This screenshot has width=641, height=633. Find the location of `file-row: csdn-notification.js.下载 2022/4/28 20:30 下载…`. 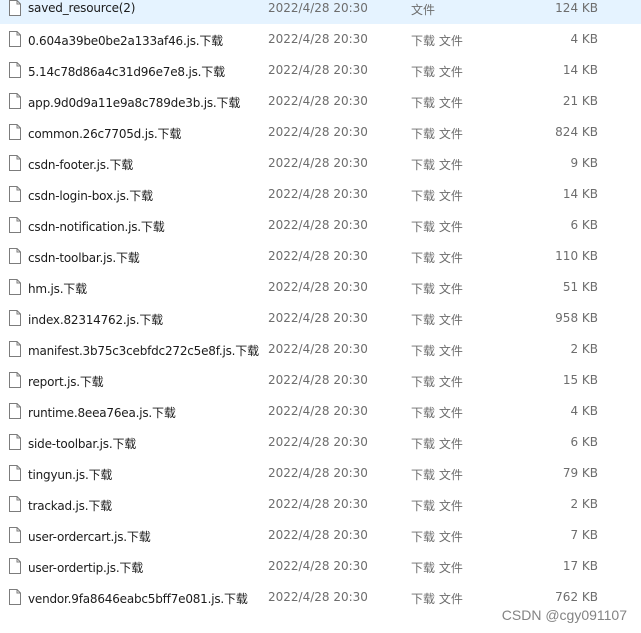

file-row: csdn-notification.js.下载 2022/4/28 20:30 下载… is located at coordinates (320, 225).